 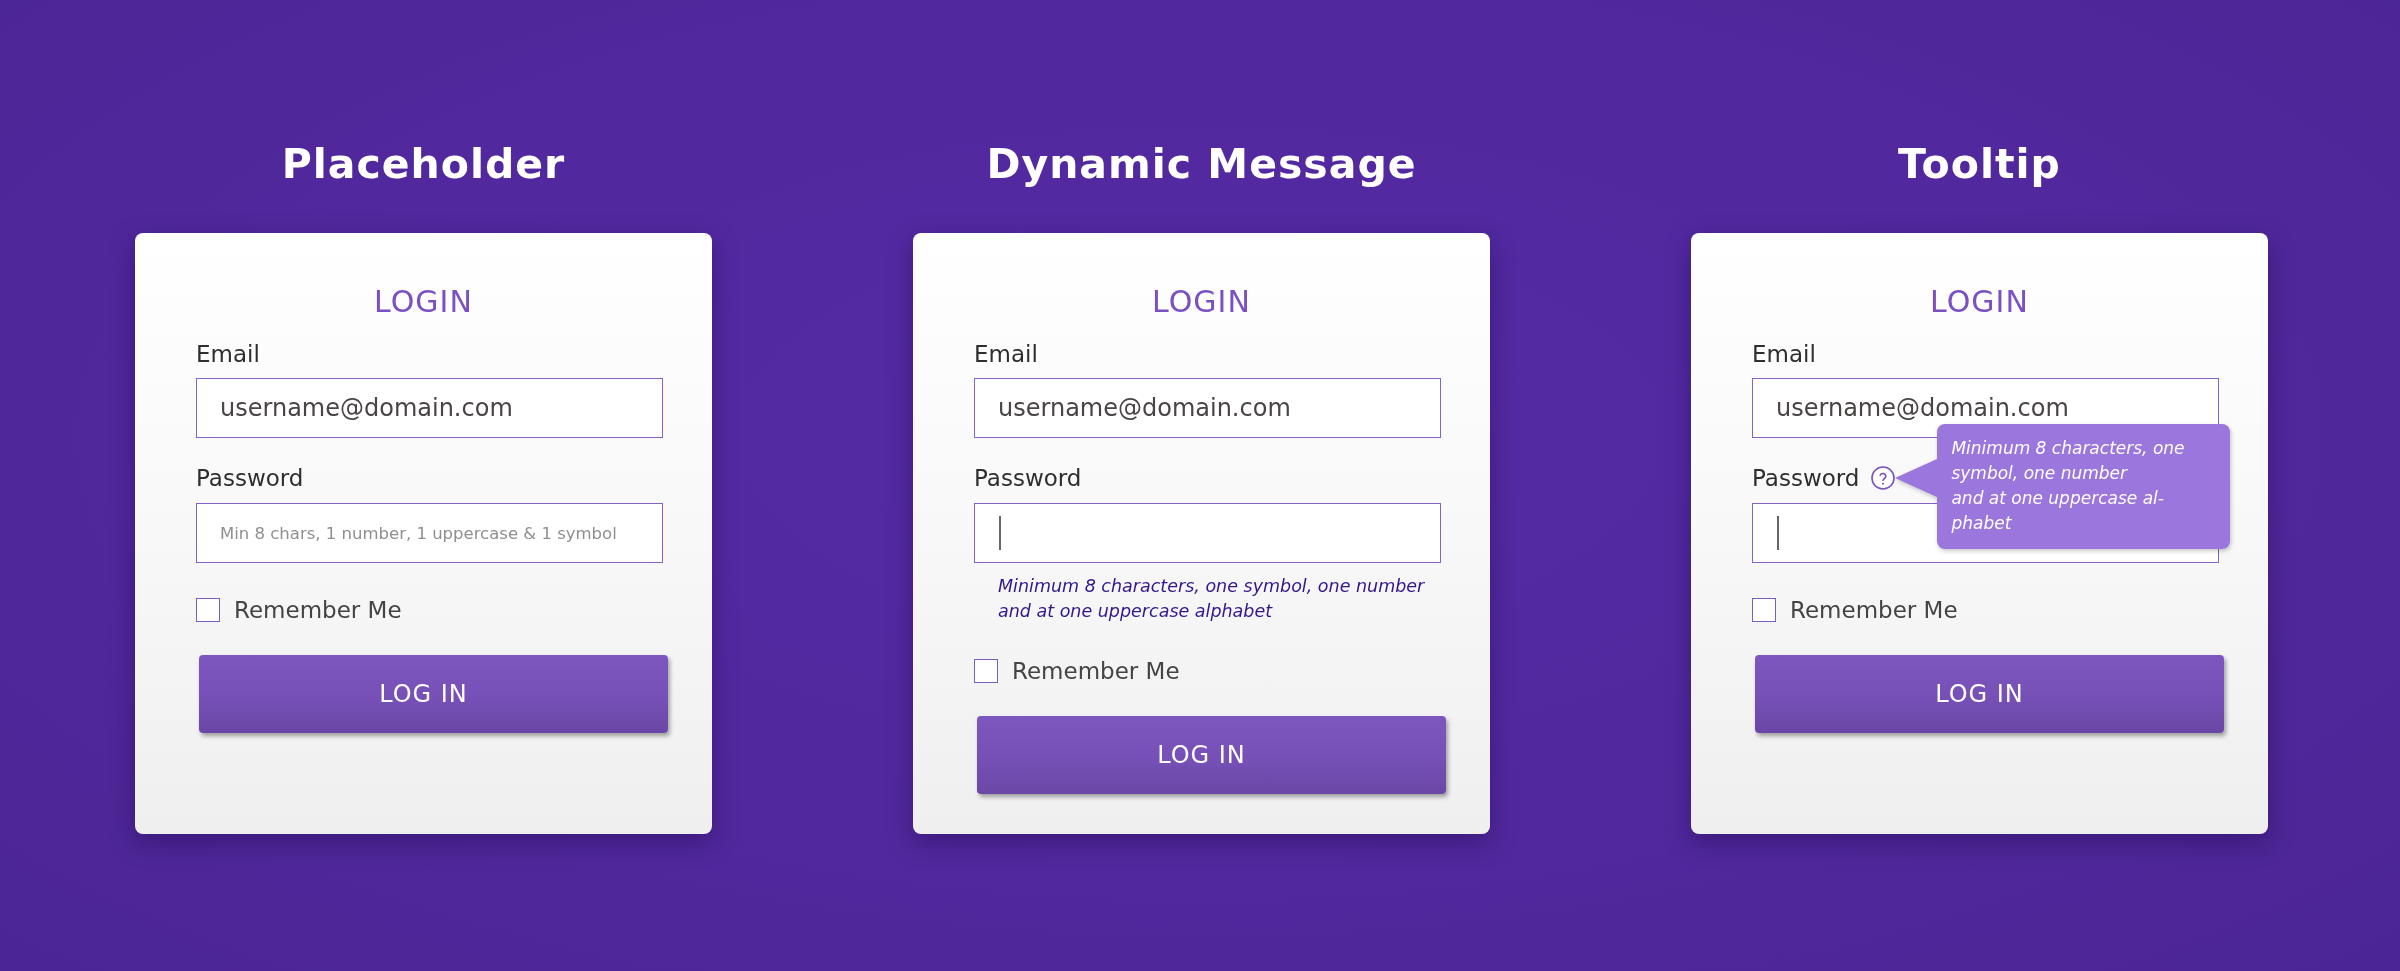 What do you see at coordinates (1979, 164) in the screenshot?
I see `panel-title: Tooltip` at bounding box center [1979, 164].